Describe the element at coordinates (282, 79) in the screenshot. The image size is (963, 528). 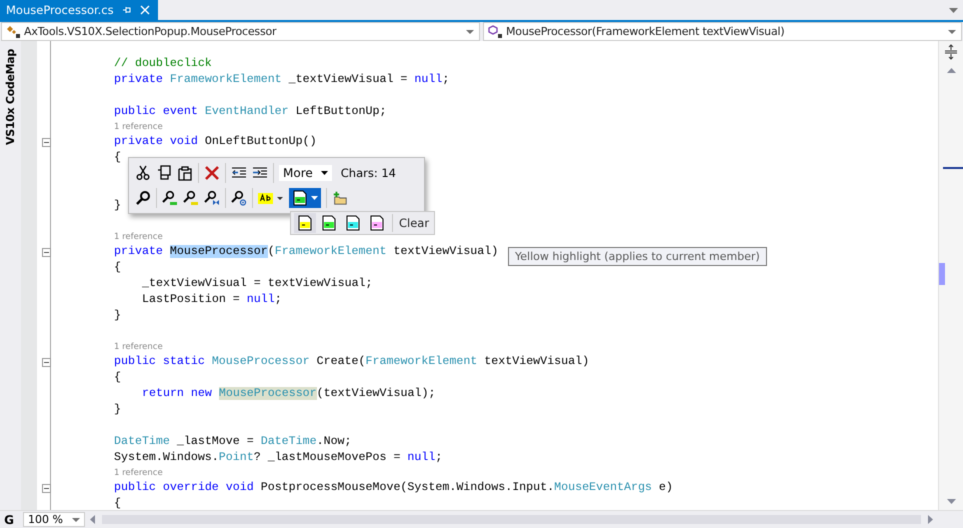
I see `code-line: private FrameworkElement _textViewVisual = null;` at that location.